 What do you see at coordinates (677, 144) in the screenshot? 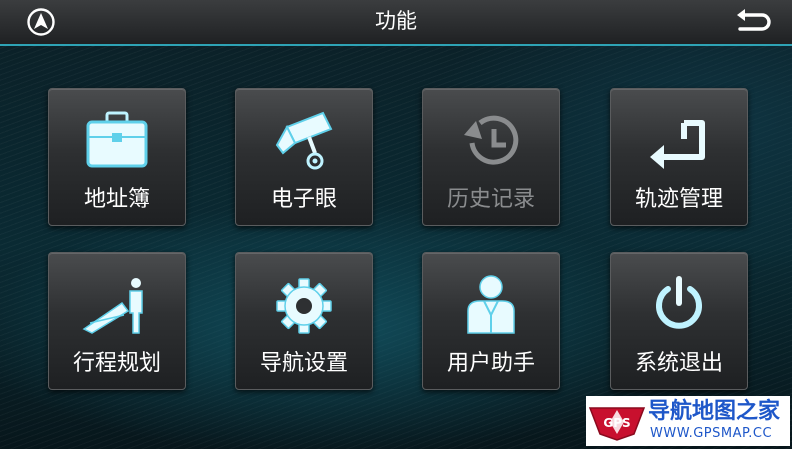
I see `track-icon` at bounding box center [677, 144].